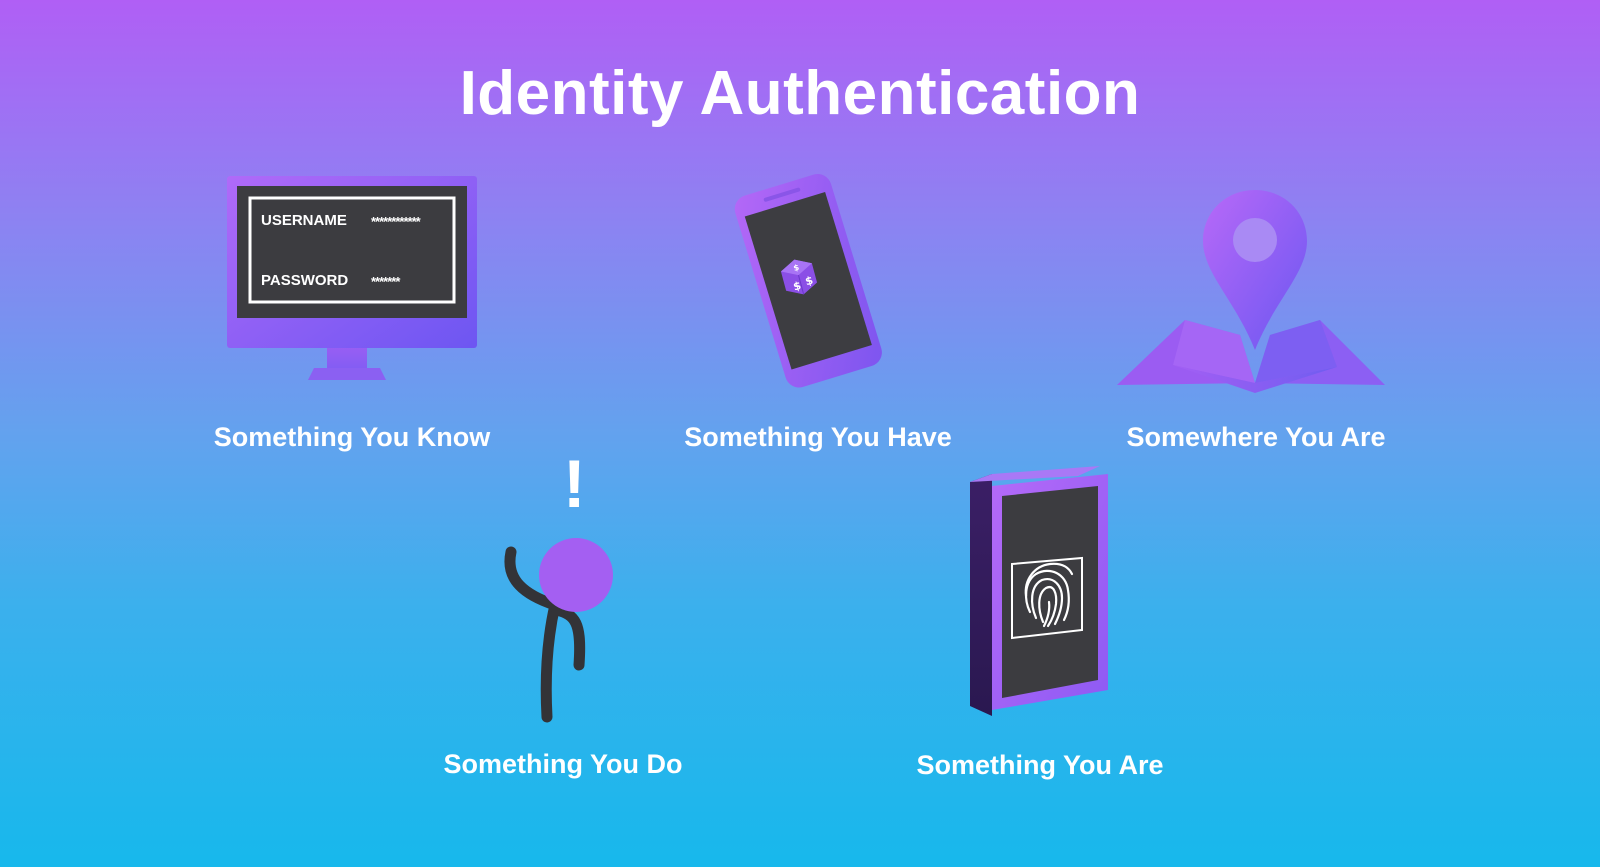 This screenshot has height=867, width=1600. Describe the element at coordinates (574, 484) in the screenshot. I see `exclamation-mark: !` at that location.